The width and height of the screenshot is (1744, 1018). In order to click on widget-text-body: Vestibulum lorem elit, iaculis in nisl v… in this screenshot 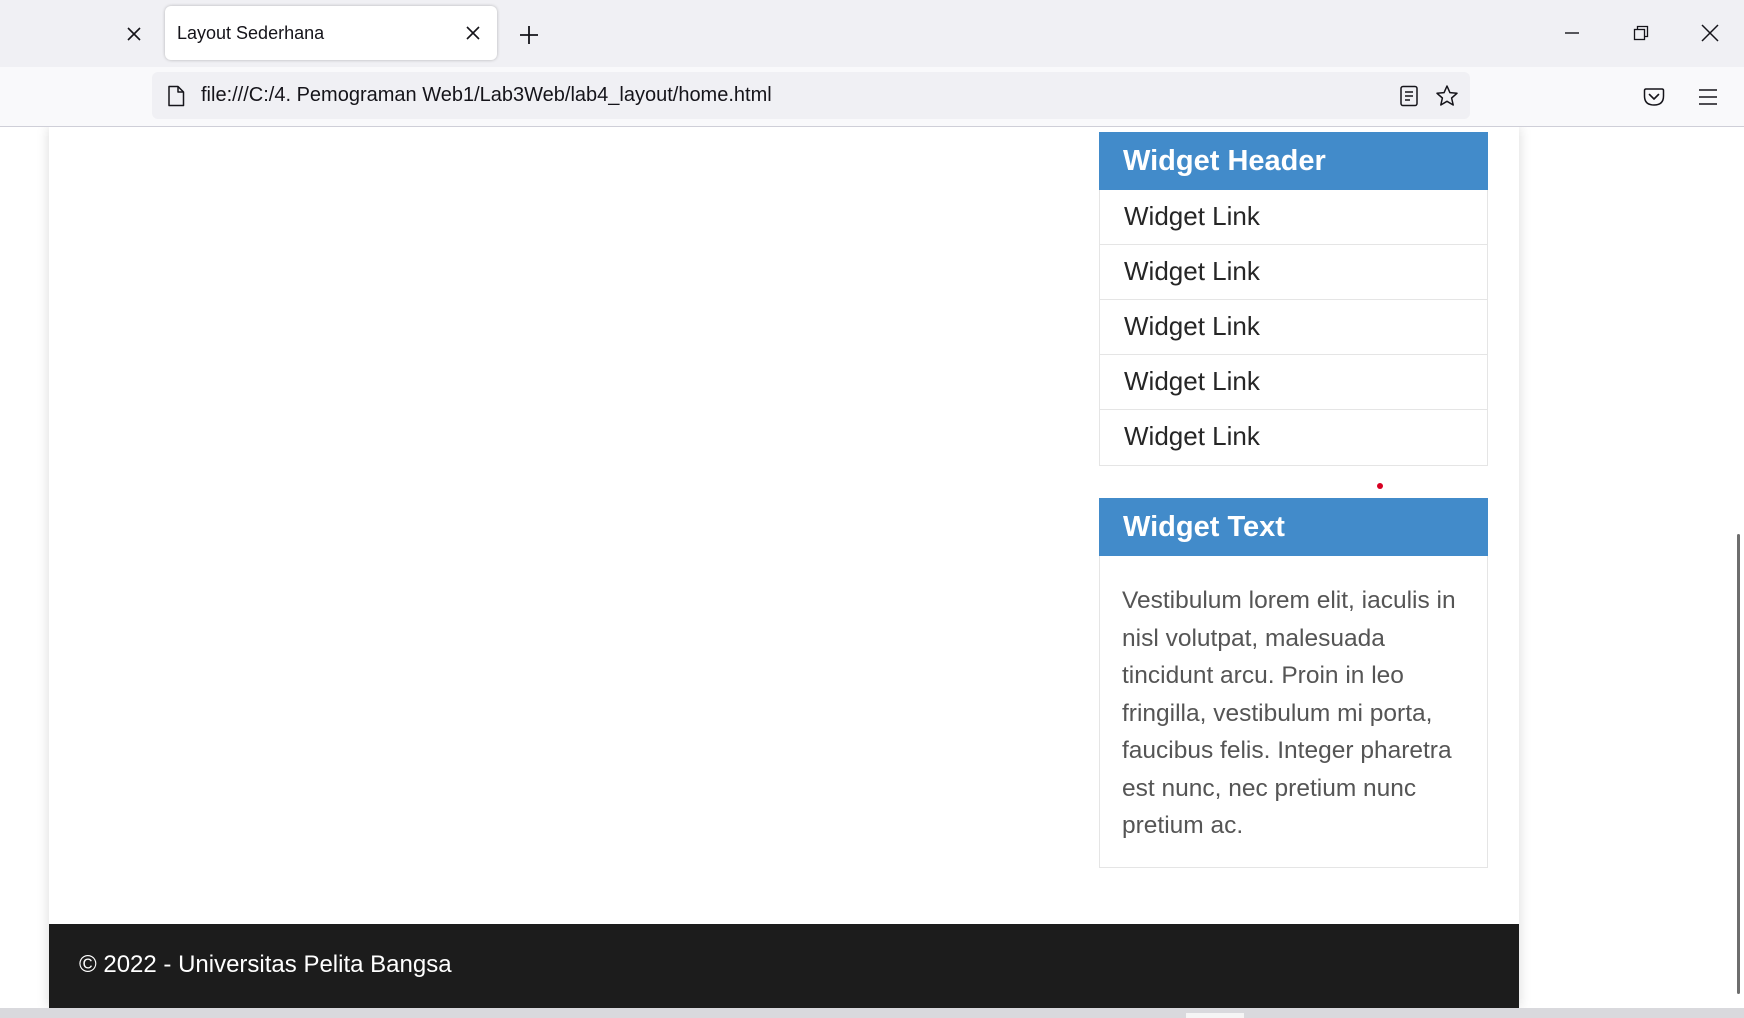, I will do `click(1293, 712)`.